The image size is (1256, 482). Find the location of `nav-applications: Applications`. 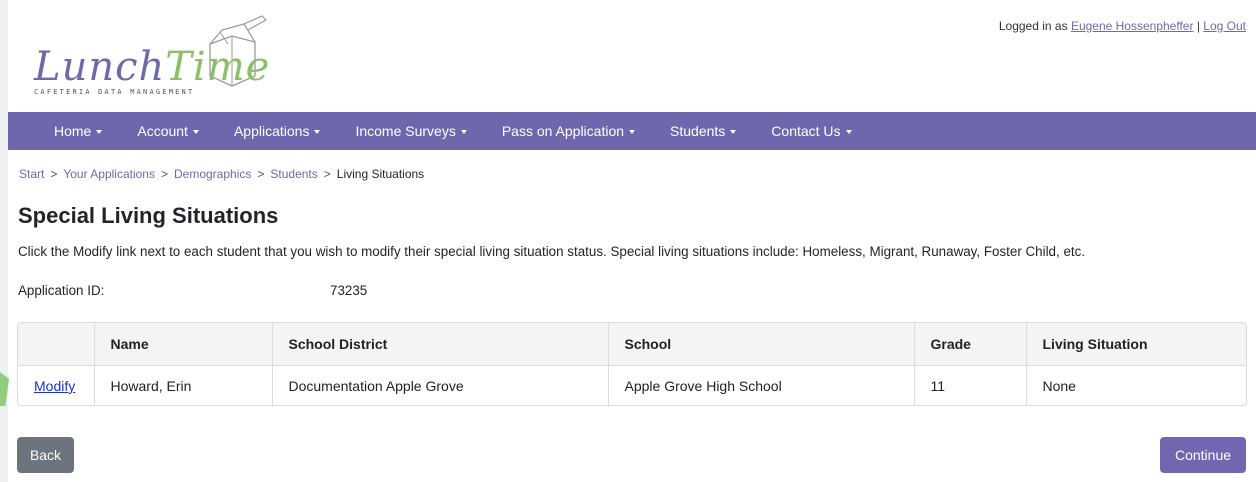

nav-applications: Applications is located at coordinates (277, 131).